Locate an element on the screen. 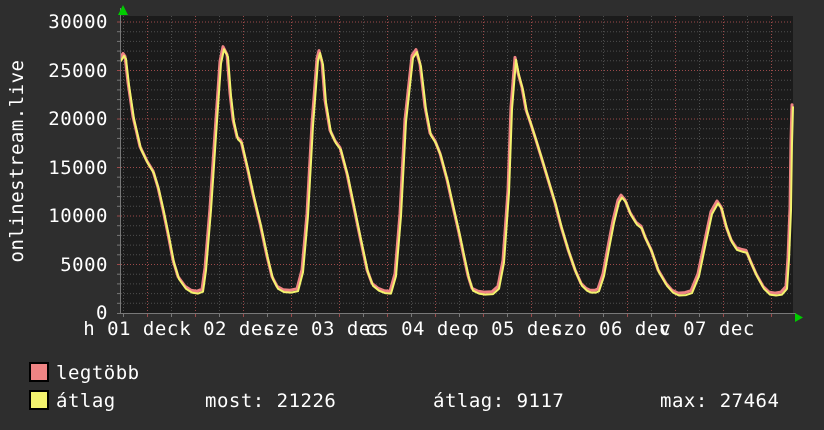 The image size is (824, 430). x-axis-label-sat: szo 06 dec is located at coordinates (611, 329).